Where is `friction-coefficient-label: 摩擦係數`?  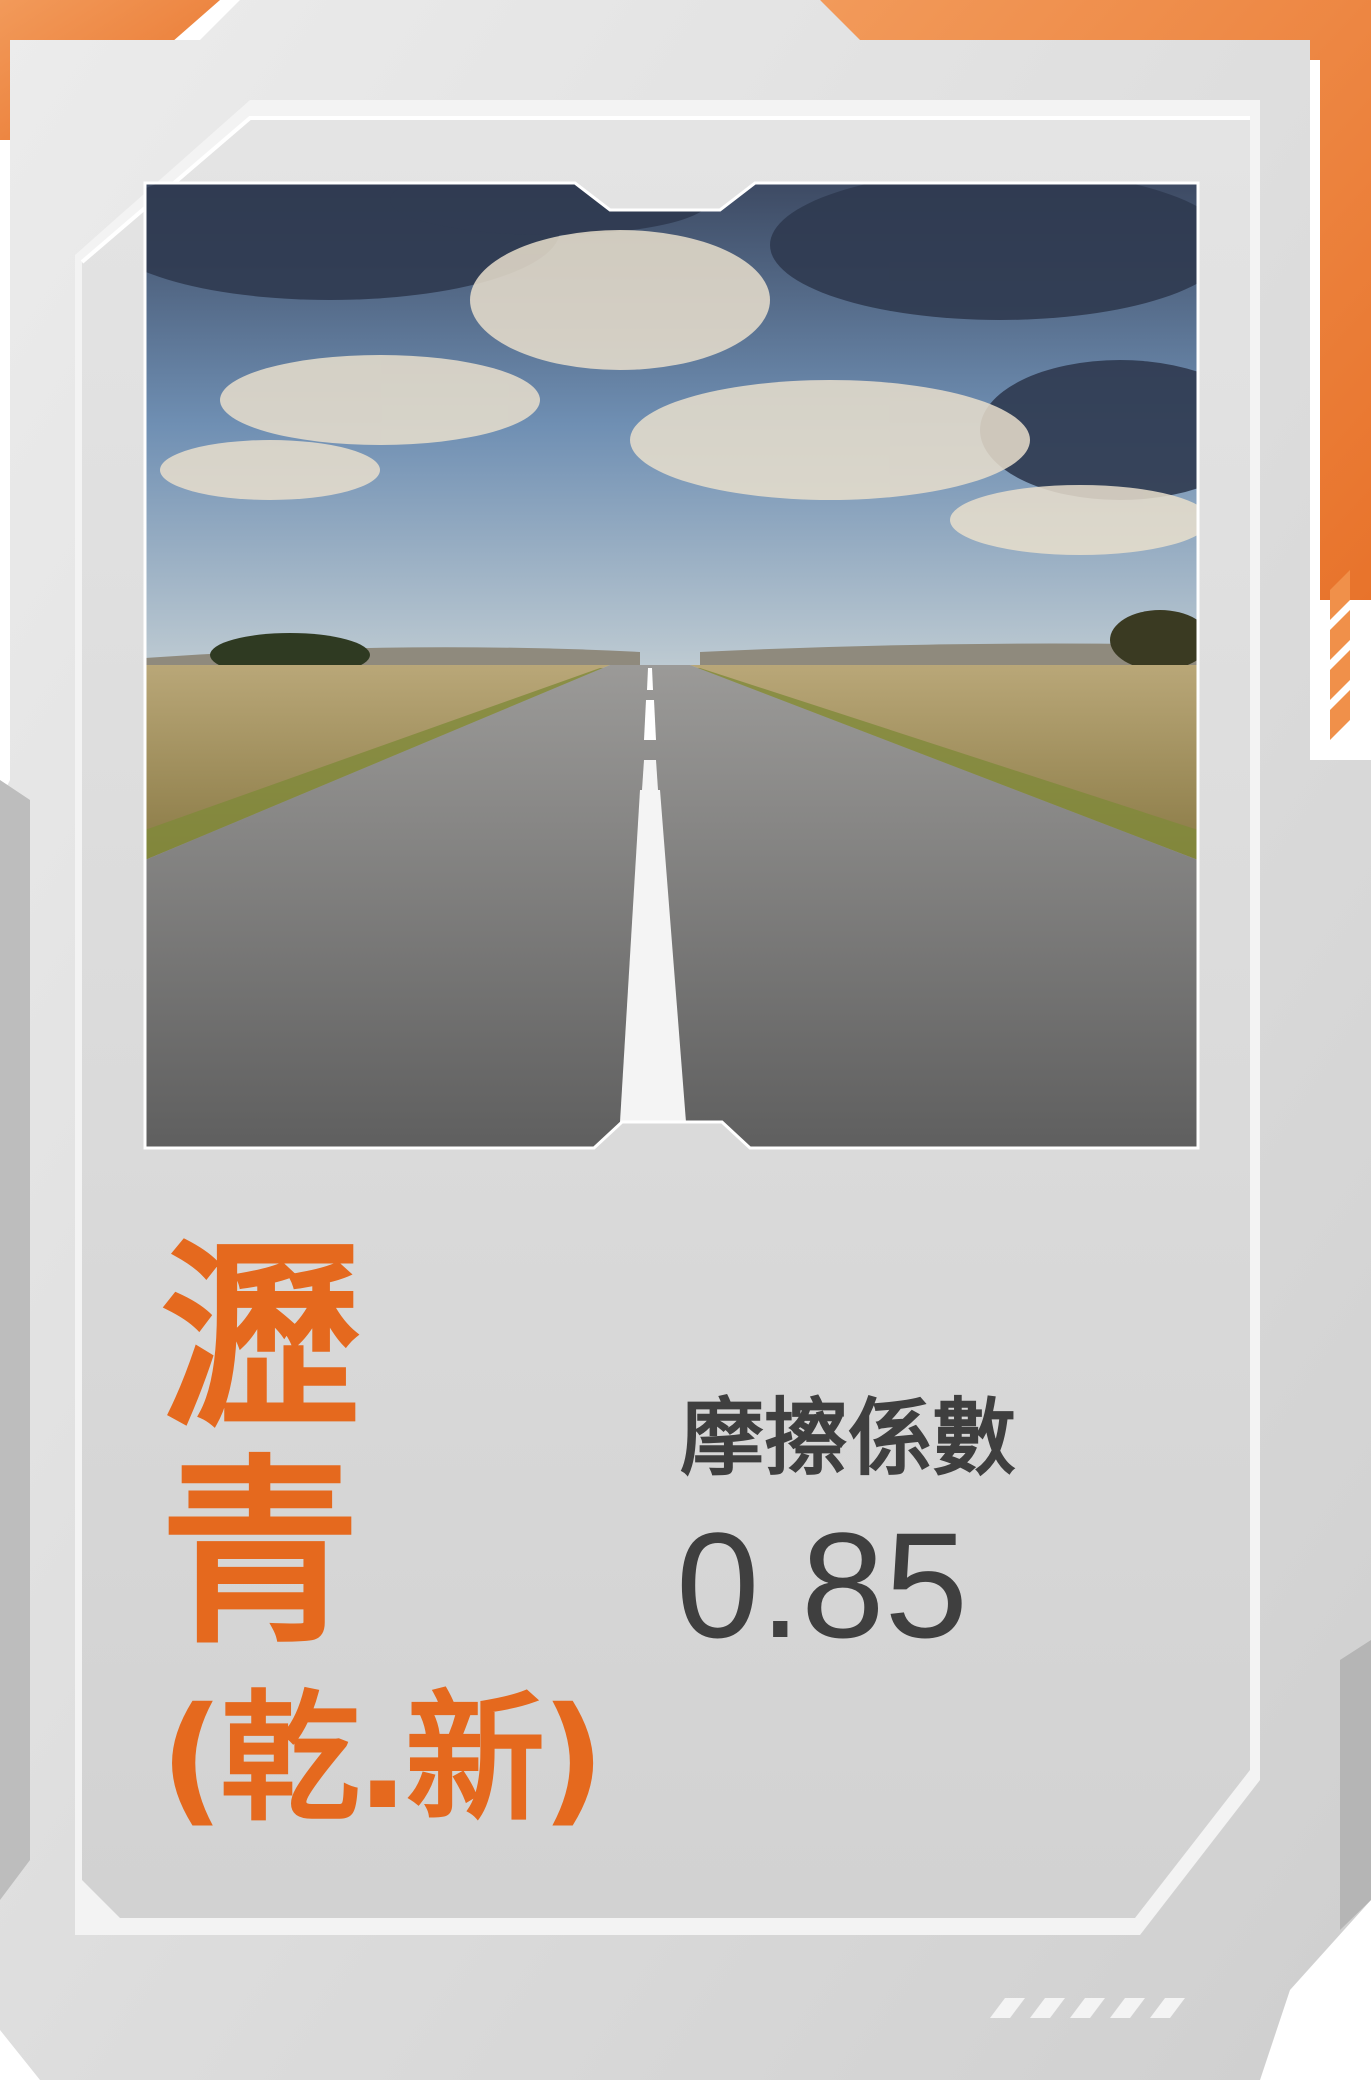 friction-coefficient-label: 摩擦係數 is located at coordinates (848, 1438).